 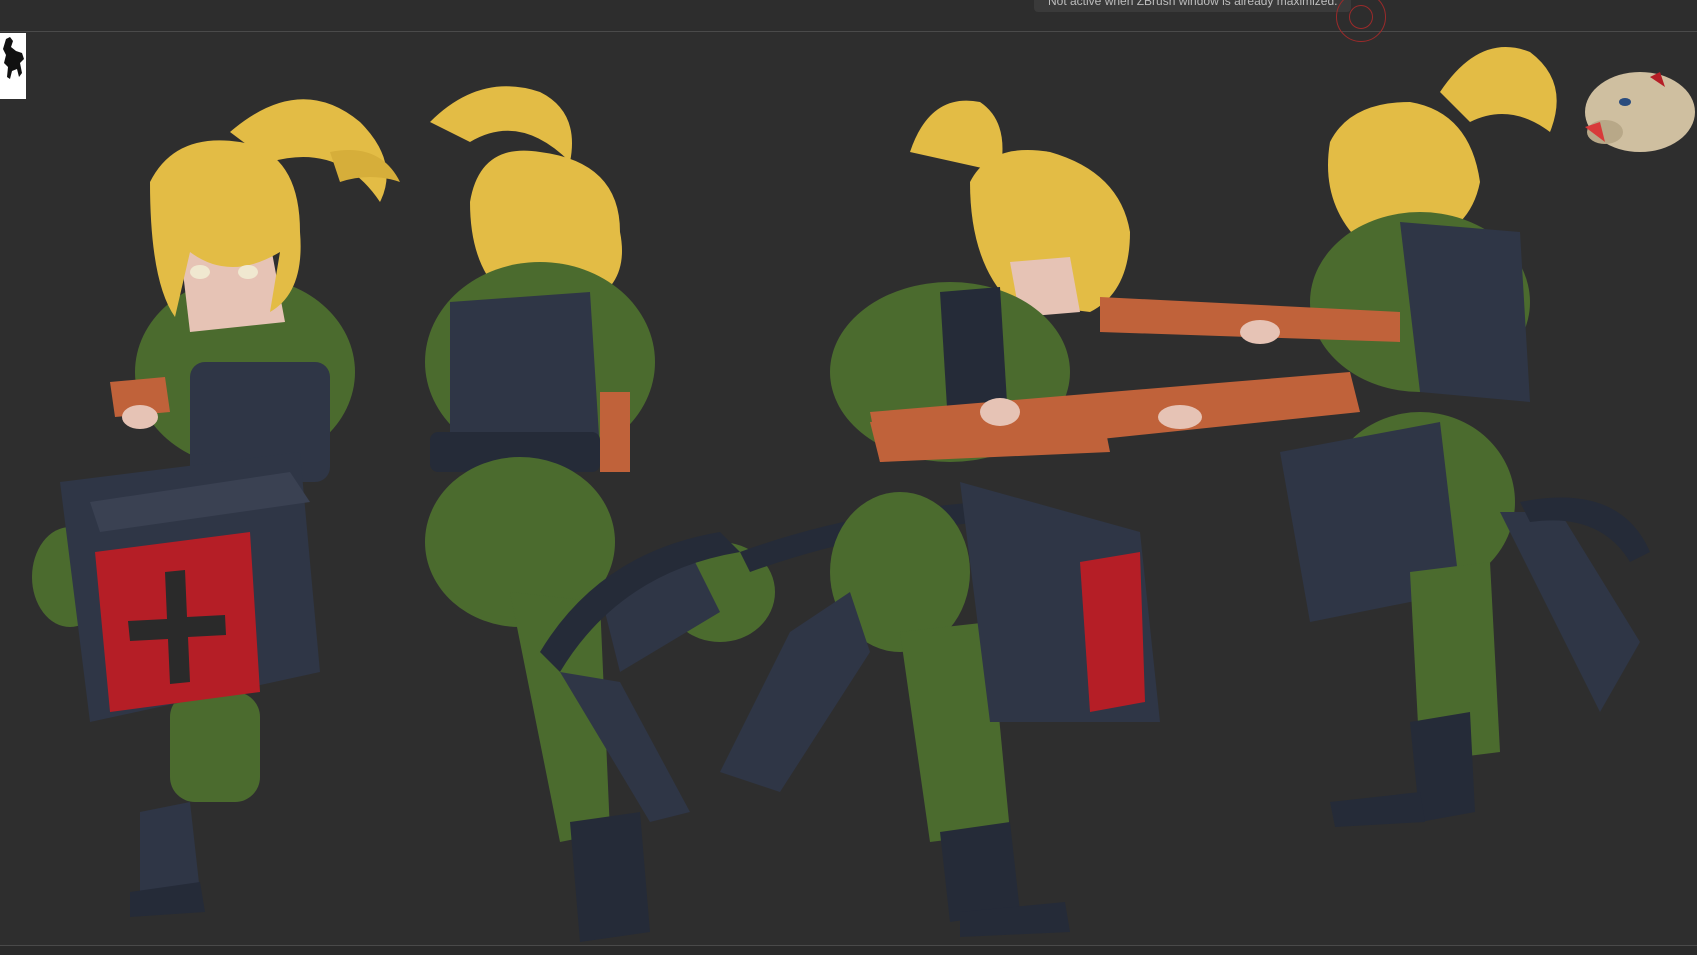 What do you see at coordinates (848, 16) in the screenshot?
I see `top-toolbar` at bounding box center [848, 16].